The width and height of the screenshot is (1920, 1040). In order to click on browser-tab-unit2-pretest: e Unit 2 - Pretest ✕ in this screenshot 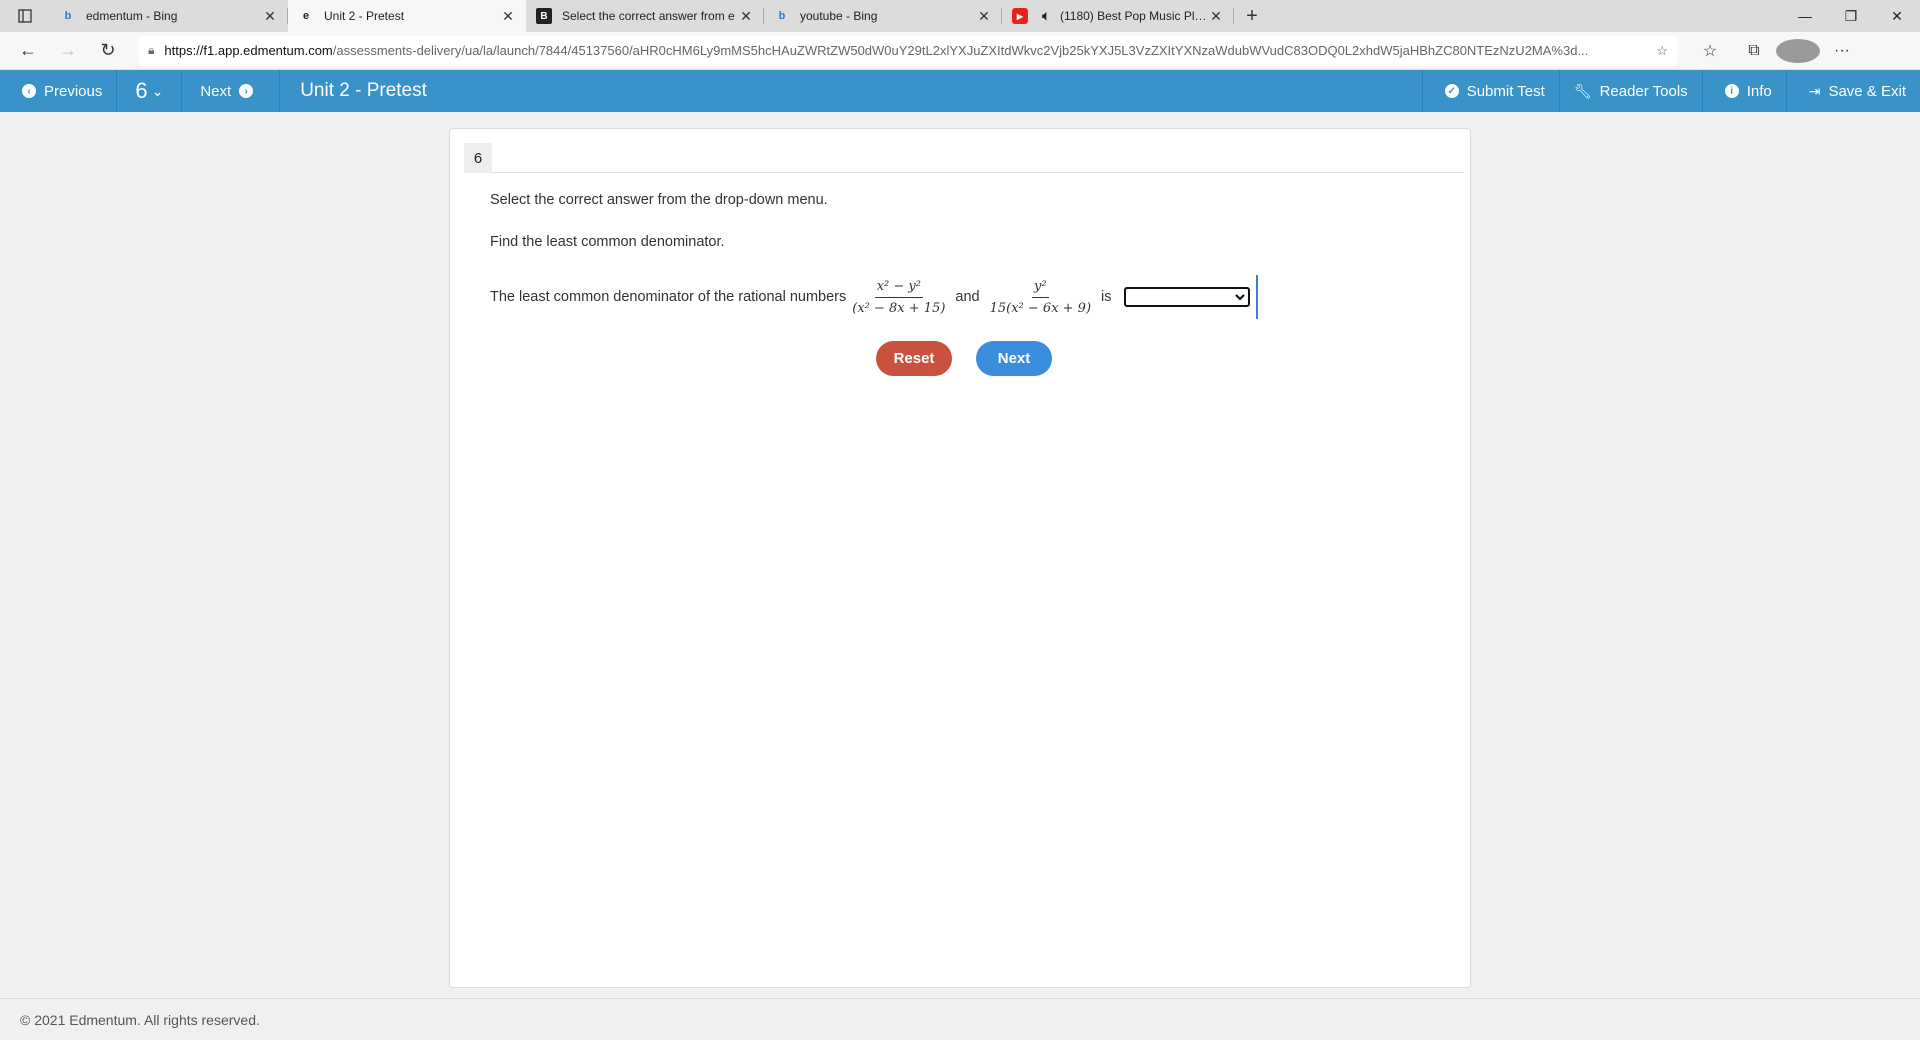, I will do `click(407, 16)`.